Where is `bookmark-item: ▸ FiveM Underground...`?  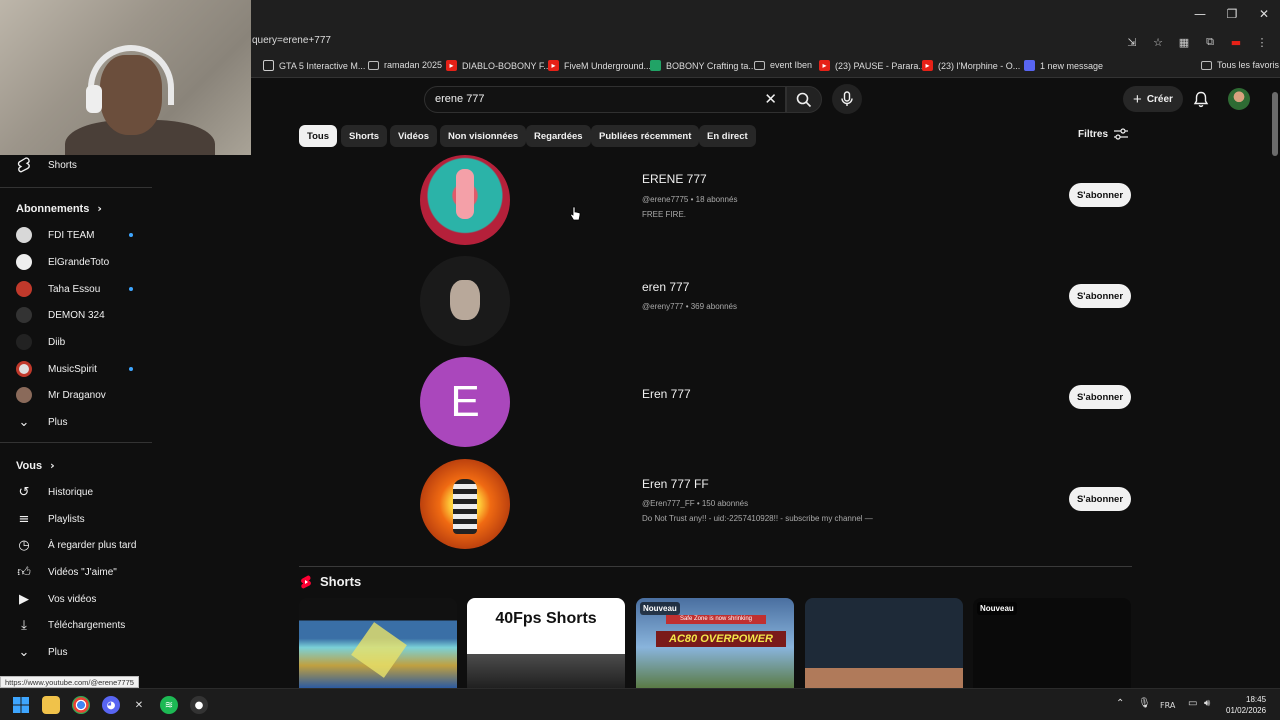 bookmark-item: ▸ FiveM Underground... is located at coordinates (599, 65).